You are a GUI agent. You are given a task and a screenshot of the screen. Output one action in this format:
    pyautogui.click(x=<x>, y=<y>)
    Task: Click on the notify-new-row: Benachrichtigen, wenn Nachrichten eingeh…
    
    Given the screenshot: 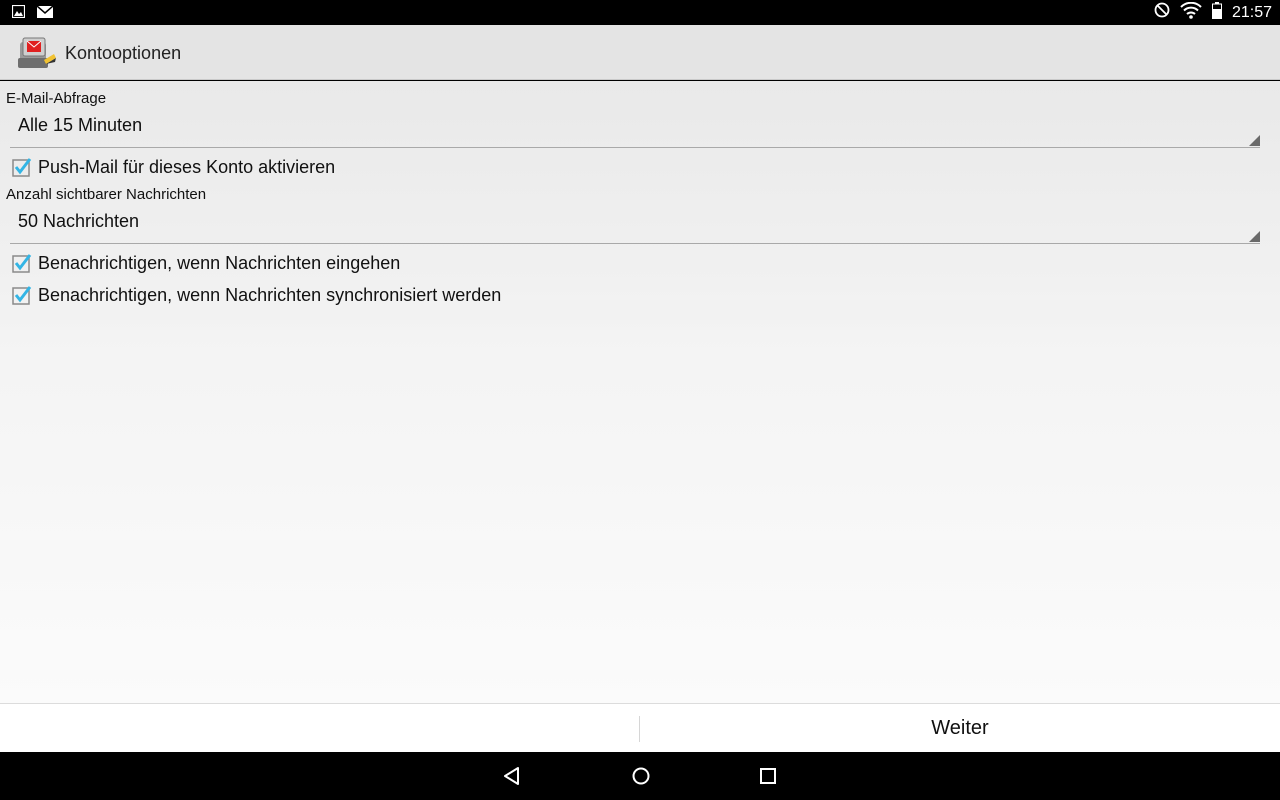 What is the action you would take?
    pyautogui.click(x=206, y=263)
    